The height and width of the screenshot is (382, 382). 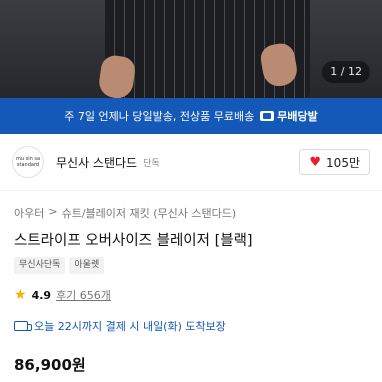 What do you see at coordinates (96, 162) in the screenshot?
I see `brand-name: 무신사 스탠다드` at bounding box center [96, 162].